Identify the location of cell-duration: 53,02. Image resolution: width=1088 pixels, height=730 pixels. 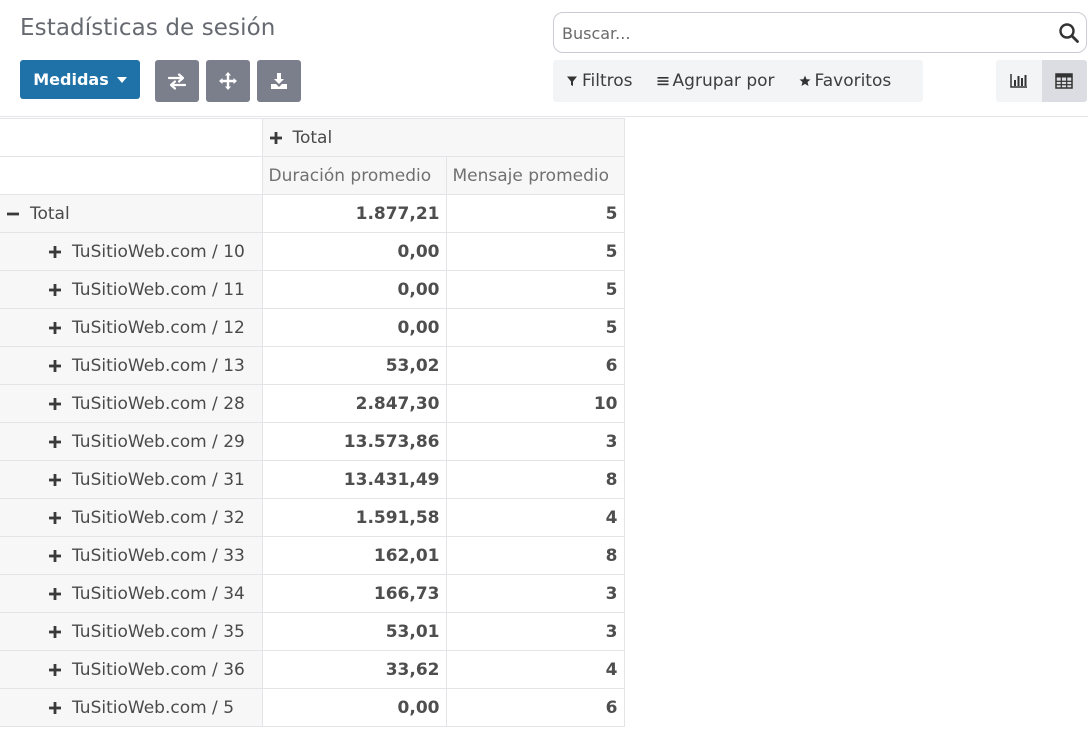
(354, 365).